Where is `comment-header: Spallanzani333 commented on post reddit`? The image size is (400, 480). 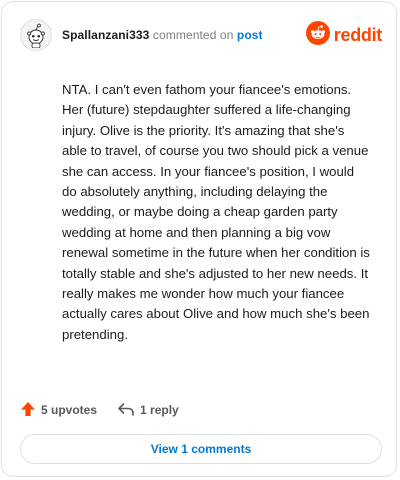 comment-header: Spallanzani333 commented on post reddit is located at coordinates (201, 35).